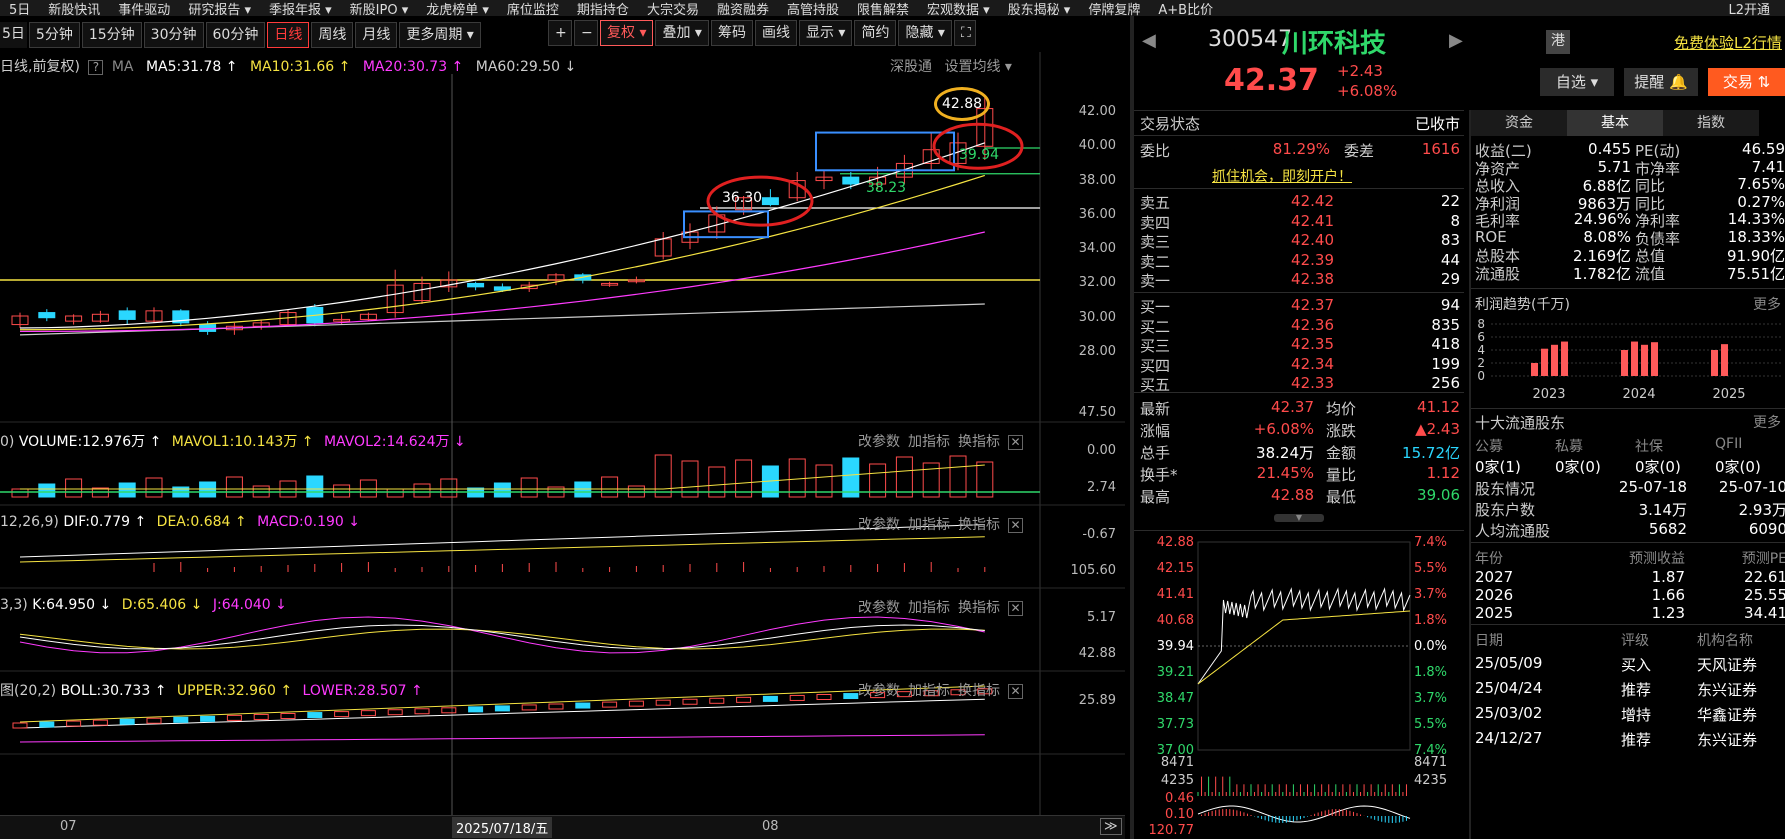  I want to click on menu-item: 龙虎榜单 ▾, so click(457, 8).